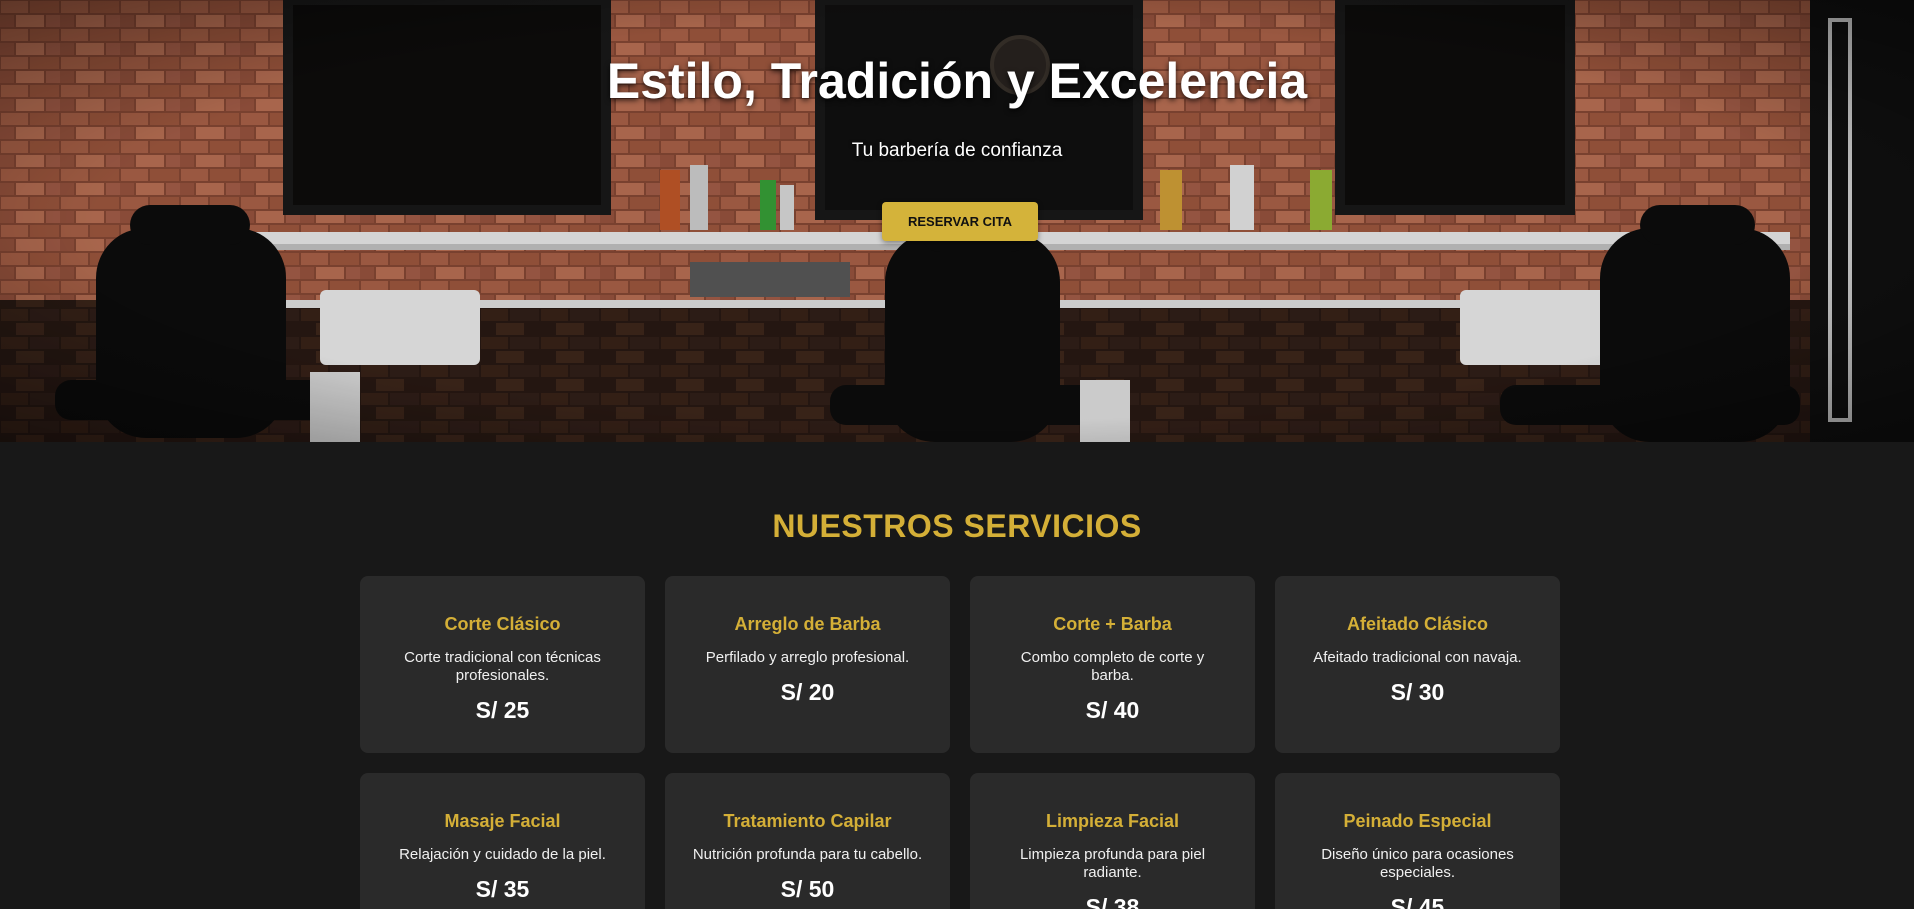 The image size is (1914, 909). What do you see at coordinates (960, 221) in the screenshot?
I see `book-appointment-button: RESERVAR CITA` at bounding box center [960, 221].